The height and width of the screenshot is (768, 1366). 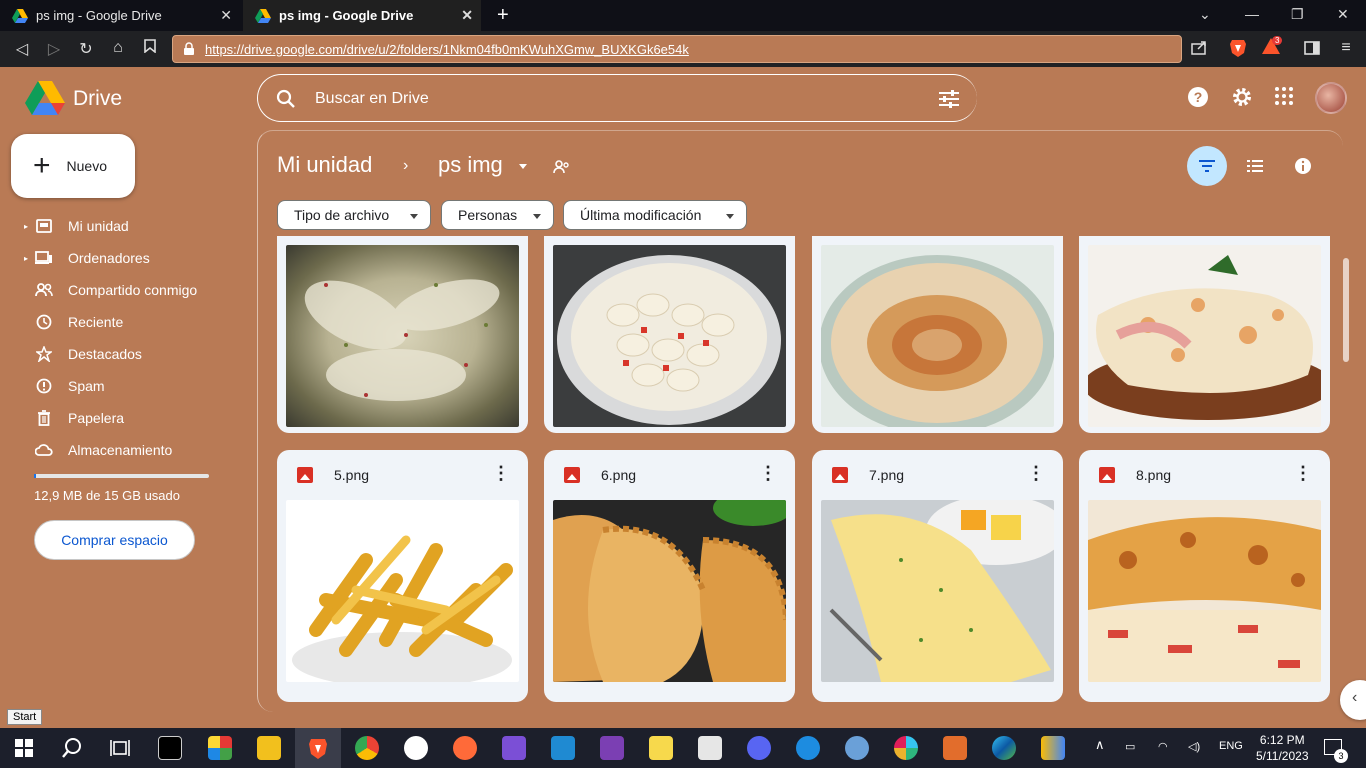 I want to click on tab-search-icon: ⌄, so click(x=1205, y=14).